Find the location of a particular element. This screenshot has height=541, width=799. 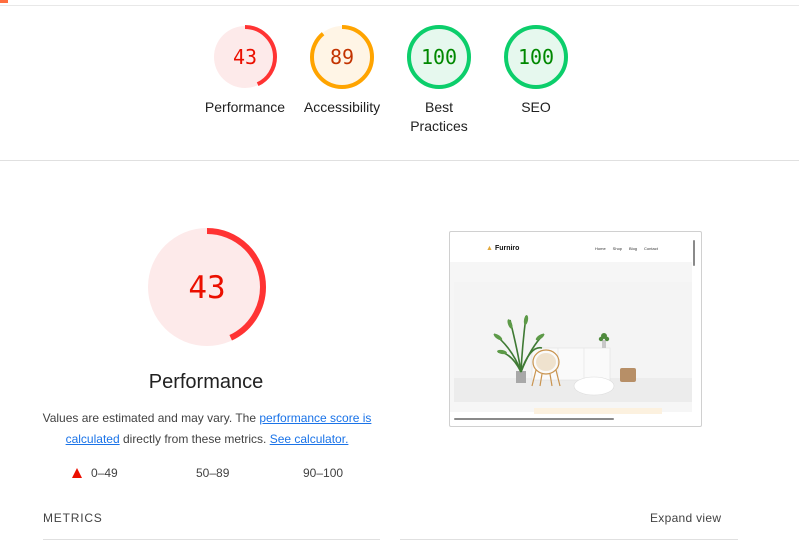

gauge-ring: 89 is located at coordinates (342, 57).